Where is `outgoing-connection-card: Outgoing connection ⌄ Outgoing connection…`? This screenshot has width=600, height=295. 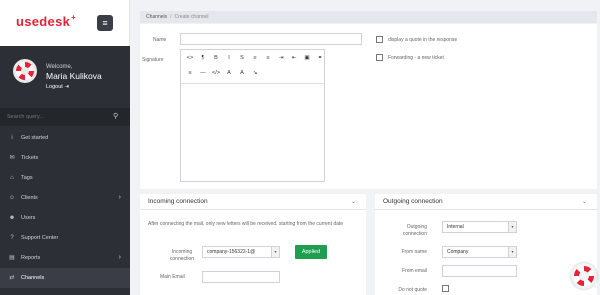
outgoing-connection-card: Outgoing connection ⌄ Outgoing connection… is located at coordinates (486, 244).